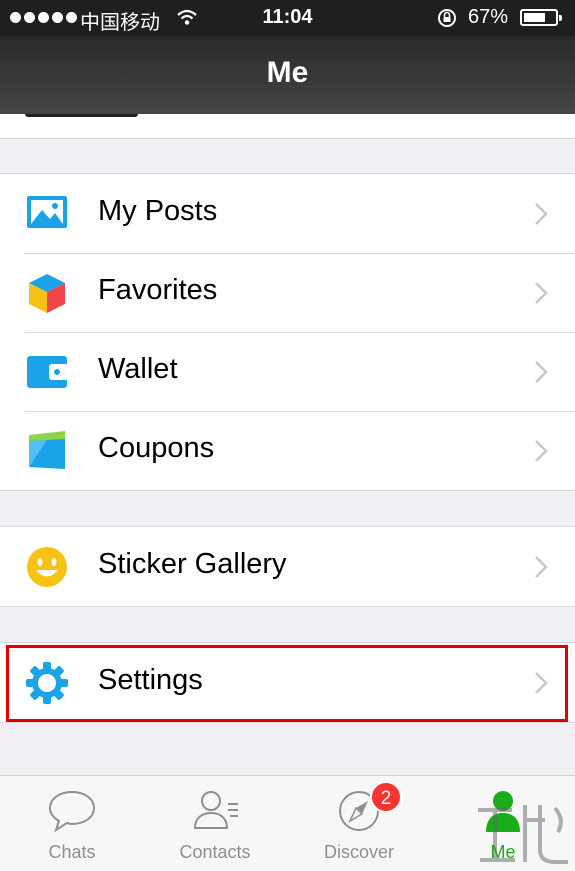  What do you see at coordinates (158, 211) in the screenshot?
I see `menu-item-label: My Posts` at bounding box center [158, 211].